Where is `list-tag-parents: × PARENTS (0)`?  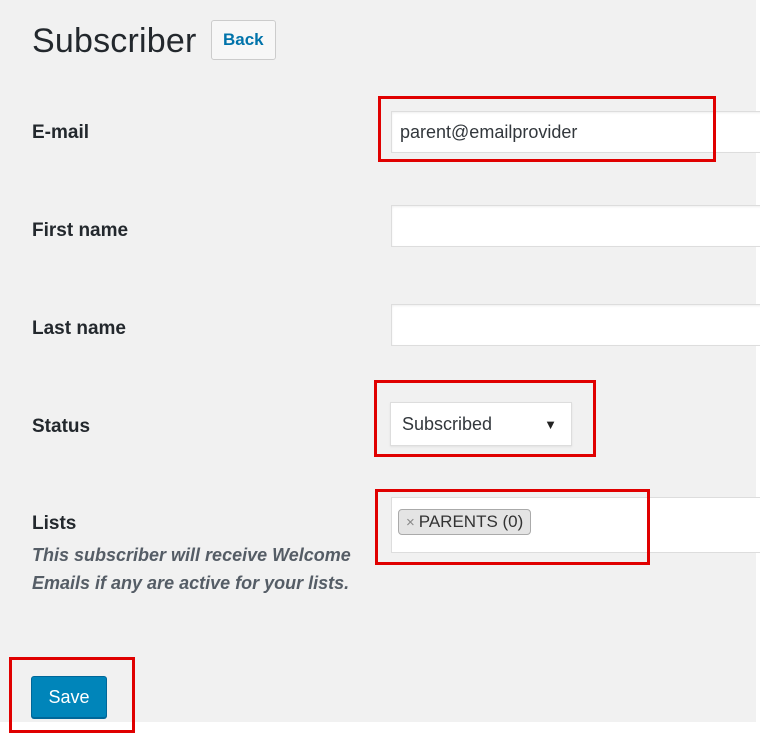
list-tag-parents: × PARENTS (0) is located at coordinates (465, 522).